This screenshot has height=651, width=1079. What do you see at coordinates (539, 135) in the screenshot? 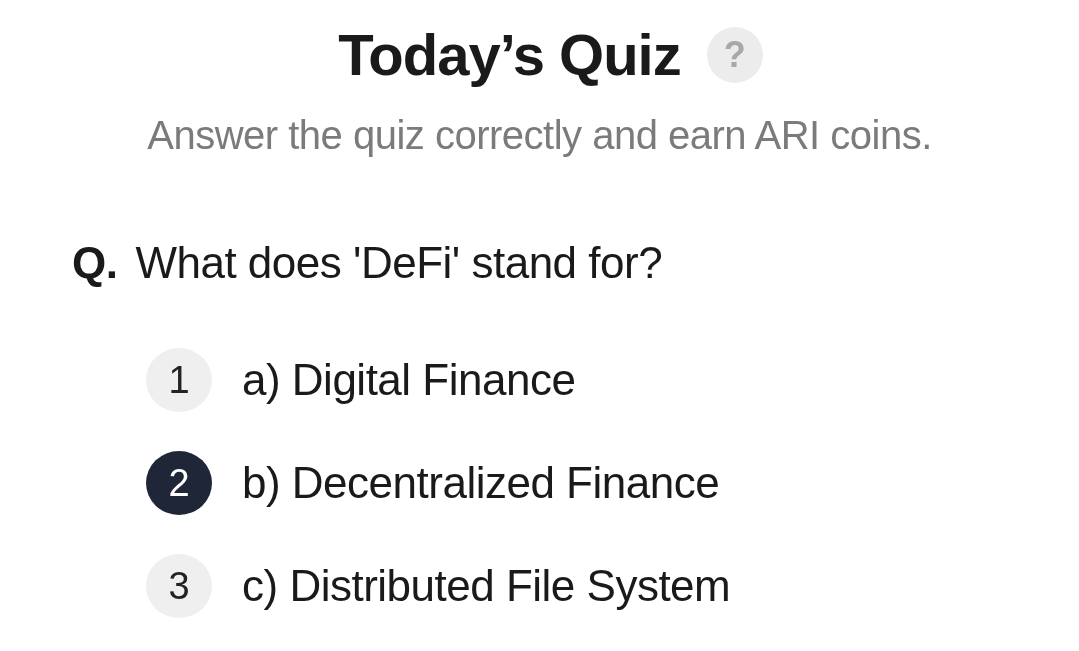
I see `subtitle: Answer the quiz correctly and earn ARI coins.` at bounding box center [539, 135].